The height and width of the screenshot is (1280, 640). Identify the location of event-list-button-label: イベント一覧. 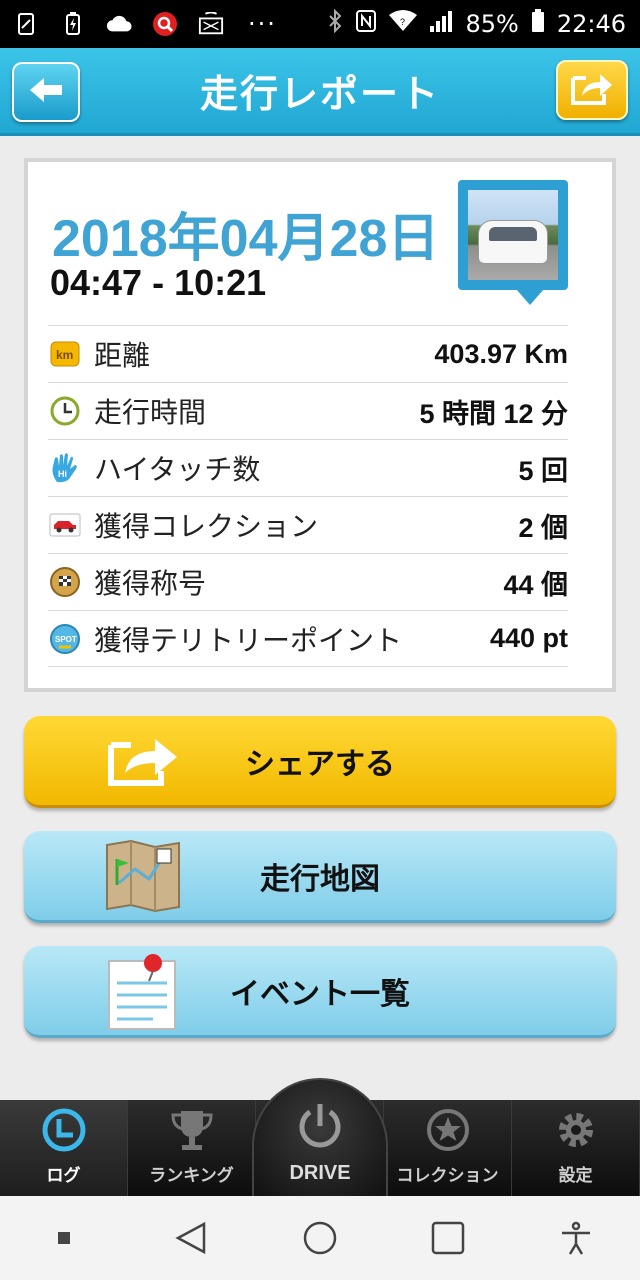
(320, 994).